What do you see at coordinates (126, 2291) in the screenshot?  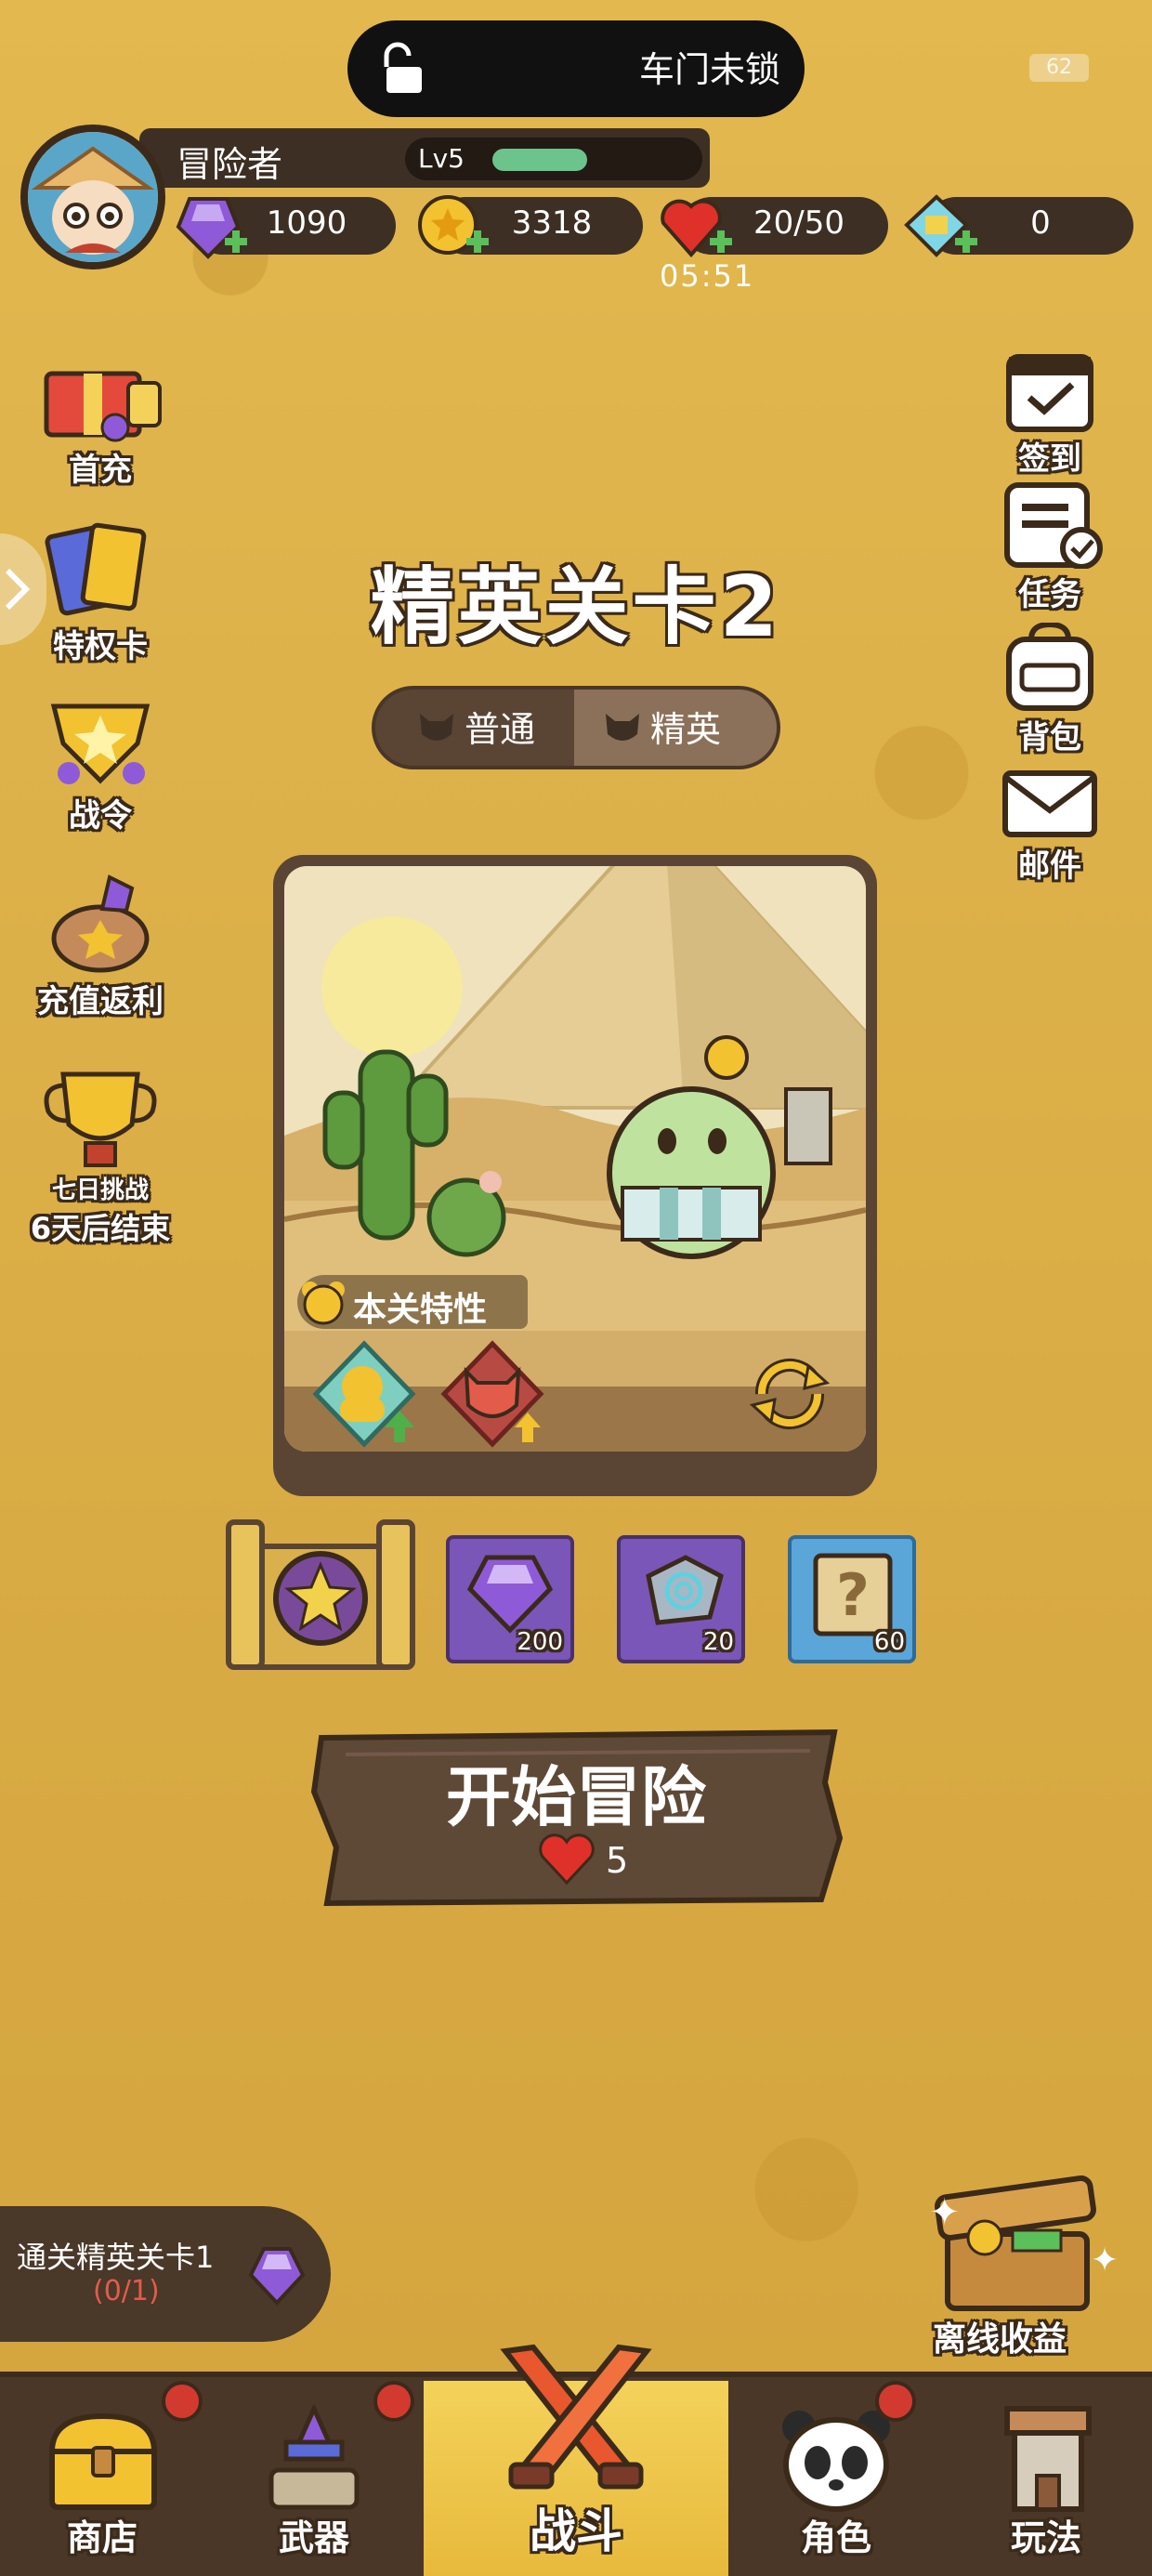 I see `quest-progress: (0/1)` at bounding box center [126, 2291].